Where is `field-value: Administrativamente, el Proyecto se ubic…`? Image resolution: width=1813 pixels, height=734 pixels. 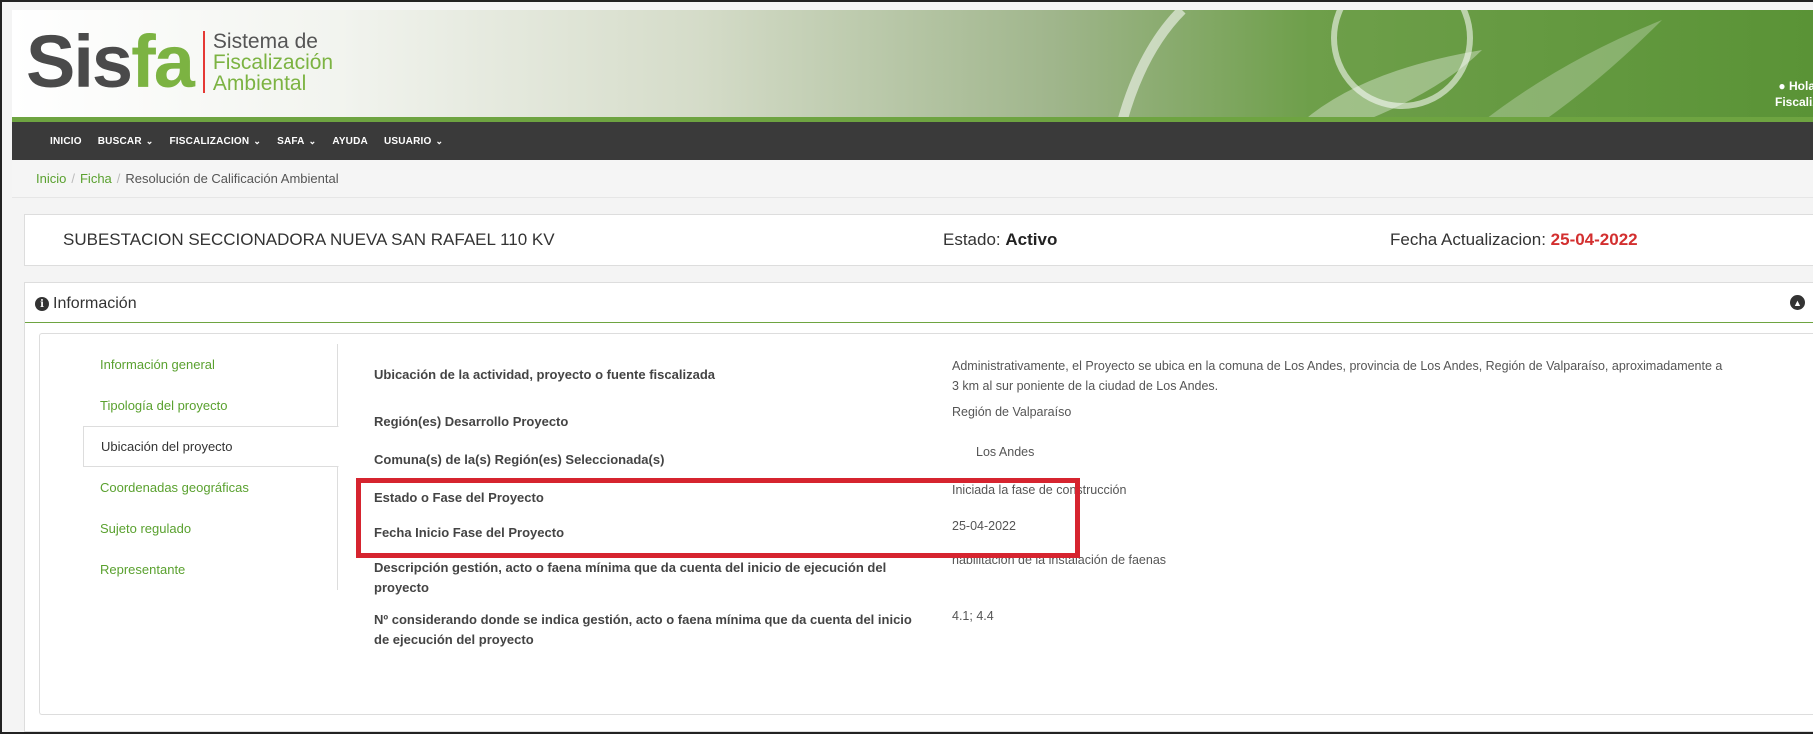
field-value: Administrativamente, el Proyecto se ubic… is located at coordinates (1337, 376).